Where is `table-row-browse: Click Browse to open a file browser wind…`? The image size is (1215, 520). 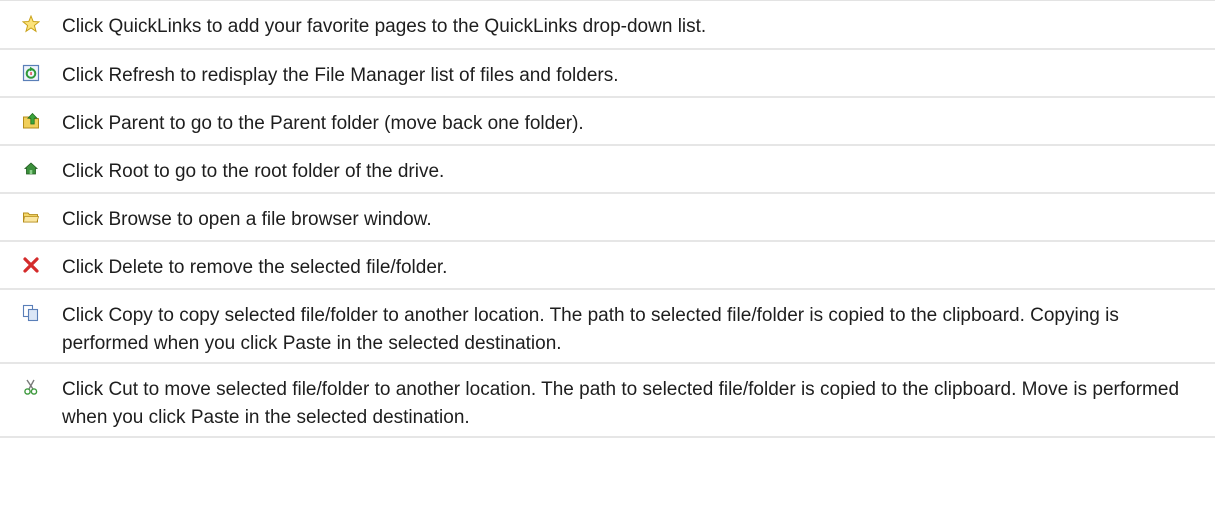
table-row-browse: Click Browse to open a file browser wind… is located at coordinates (607, 218).